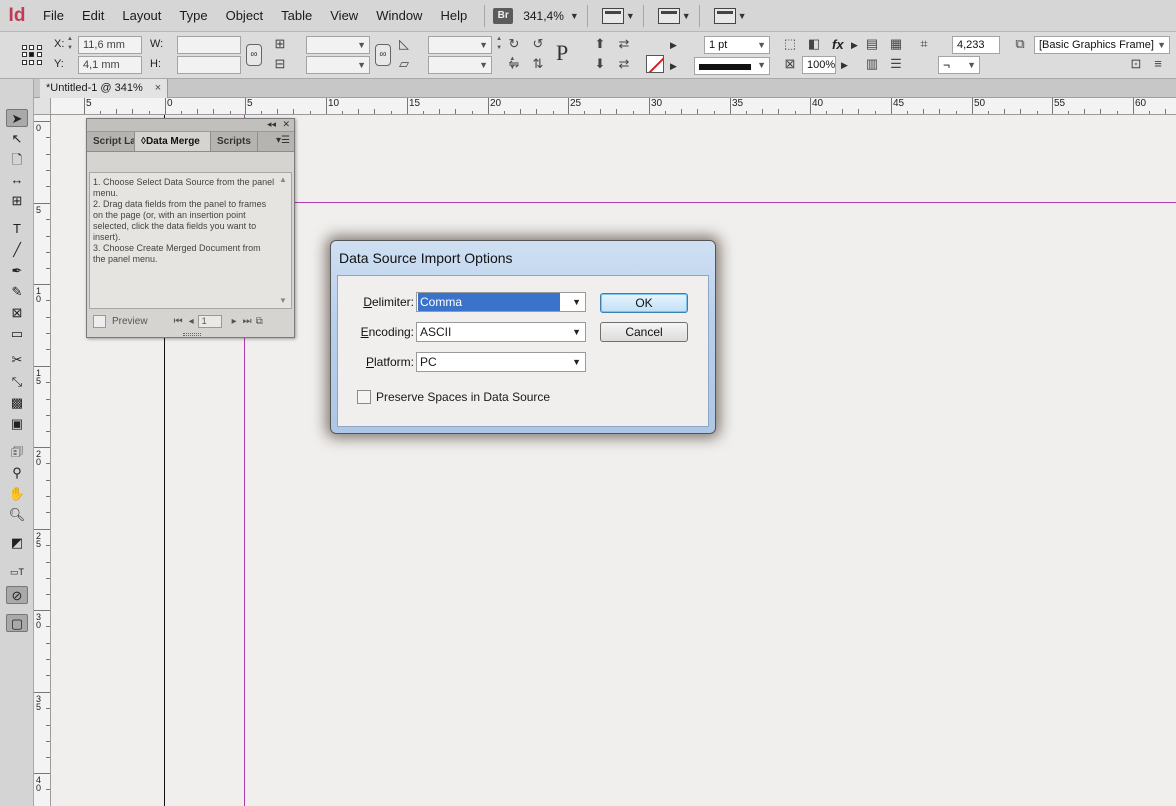 Image resolution: width=1176 pixels, height=806 pixels. I want to click on preserve-spaces-checkbox, so click(364, 397).